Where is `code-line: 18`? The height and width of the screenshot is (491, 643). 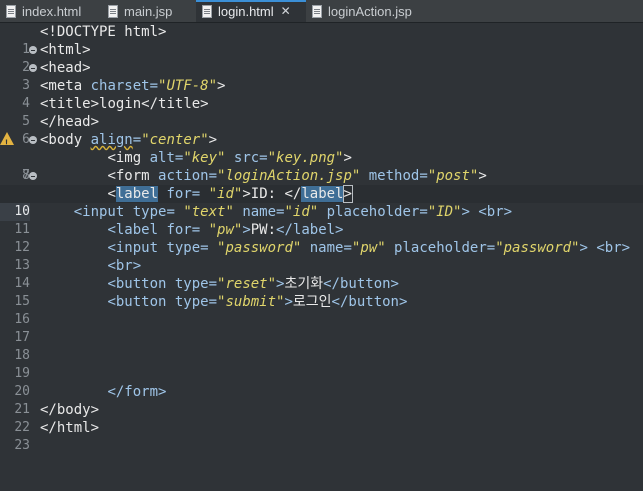
code-line: 18 is located at coordinates (321, 346).